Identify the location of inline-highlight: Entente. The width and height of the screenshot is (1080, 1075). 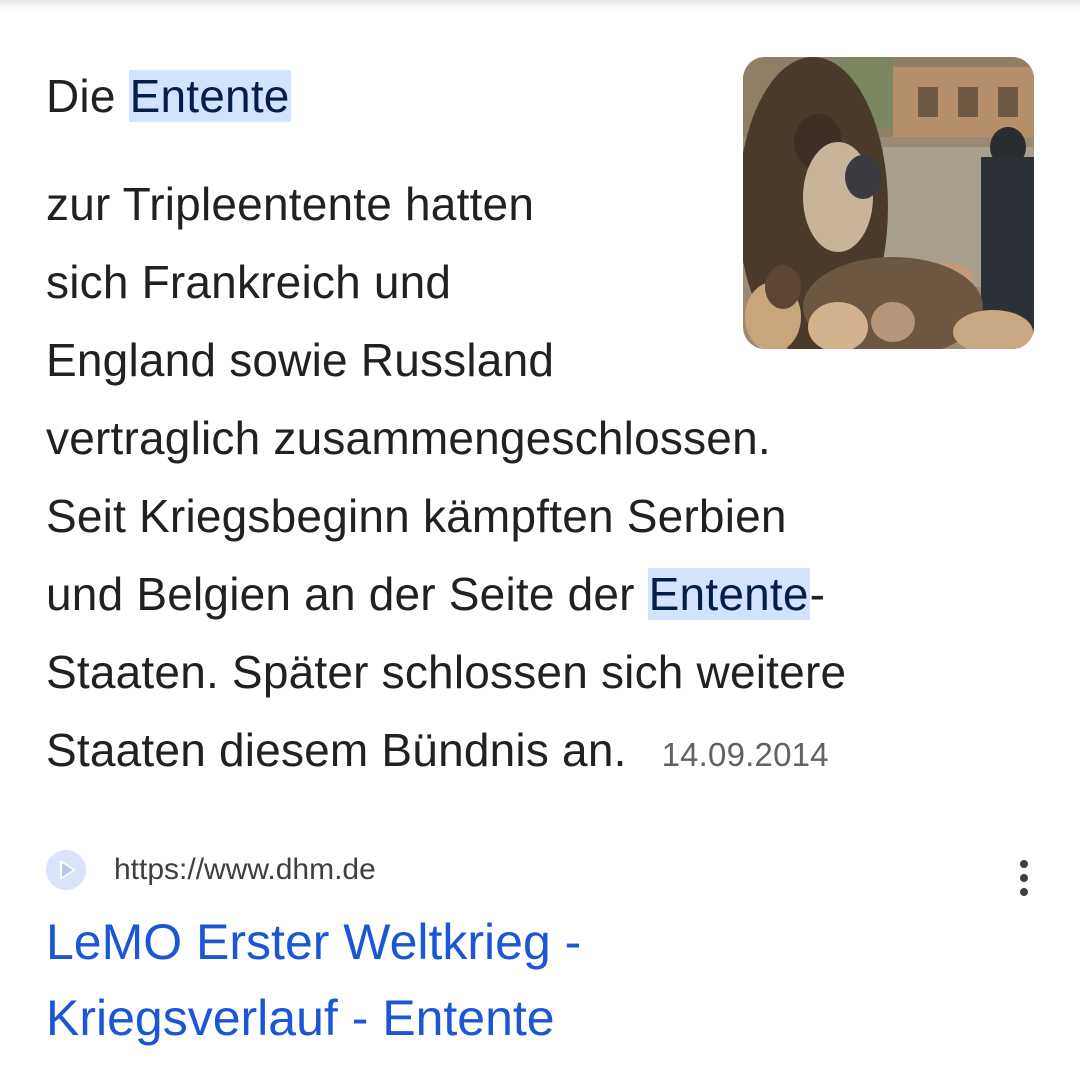
(728, 594).